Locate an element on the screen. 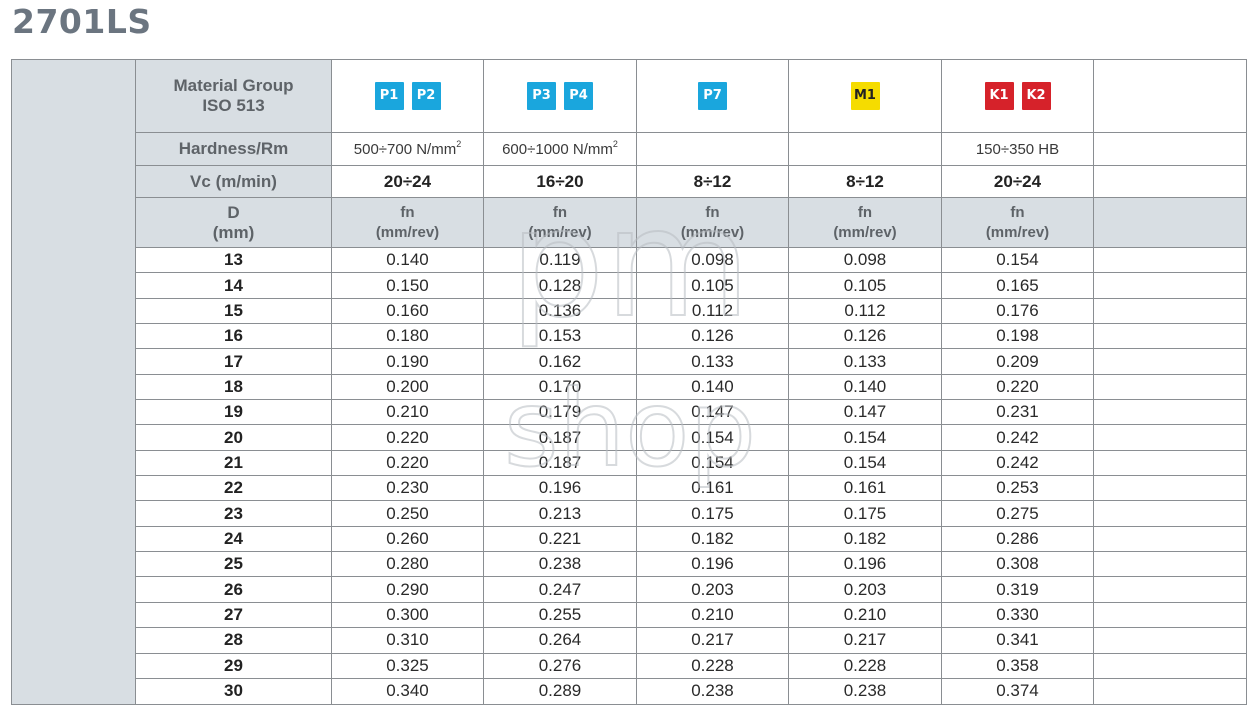 The width and height of the screenshot is (1255, 710). diameter-cell: 25 is located at coordinates (233, 564).